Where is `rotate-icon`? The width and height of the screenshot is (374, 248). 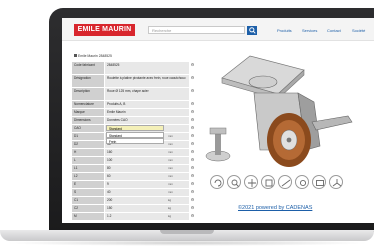 rotate-icon is located at coordinates (218, 183).